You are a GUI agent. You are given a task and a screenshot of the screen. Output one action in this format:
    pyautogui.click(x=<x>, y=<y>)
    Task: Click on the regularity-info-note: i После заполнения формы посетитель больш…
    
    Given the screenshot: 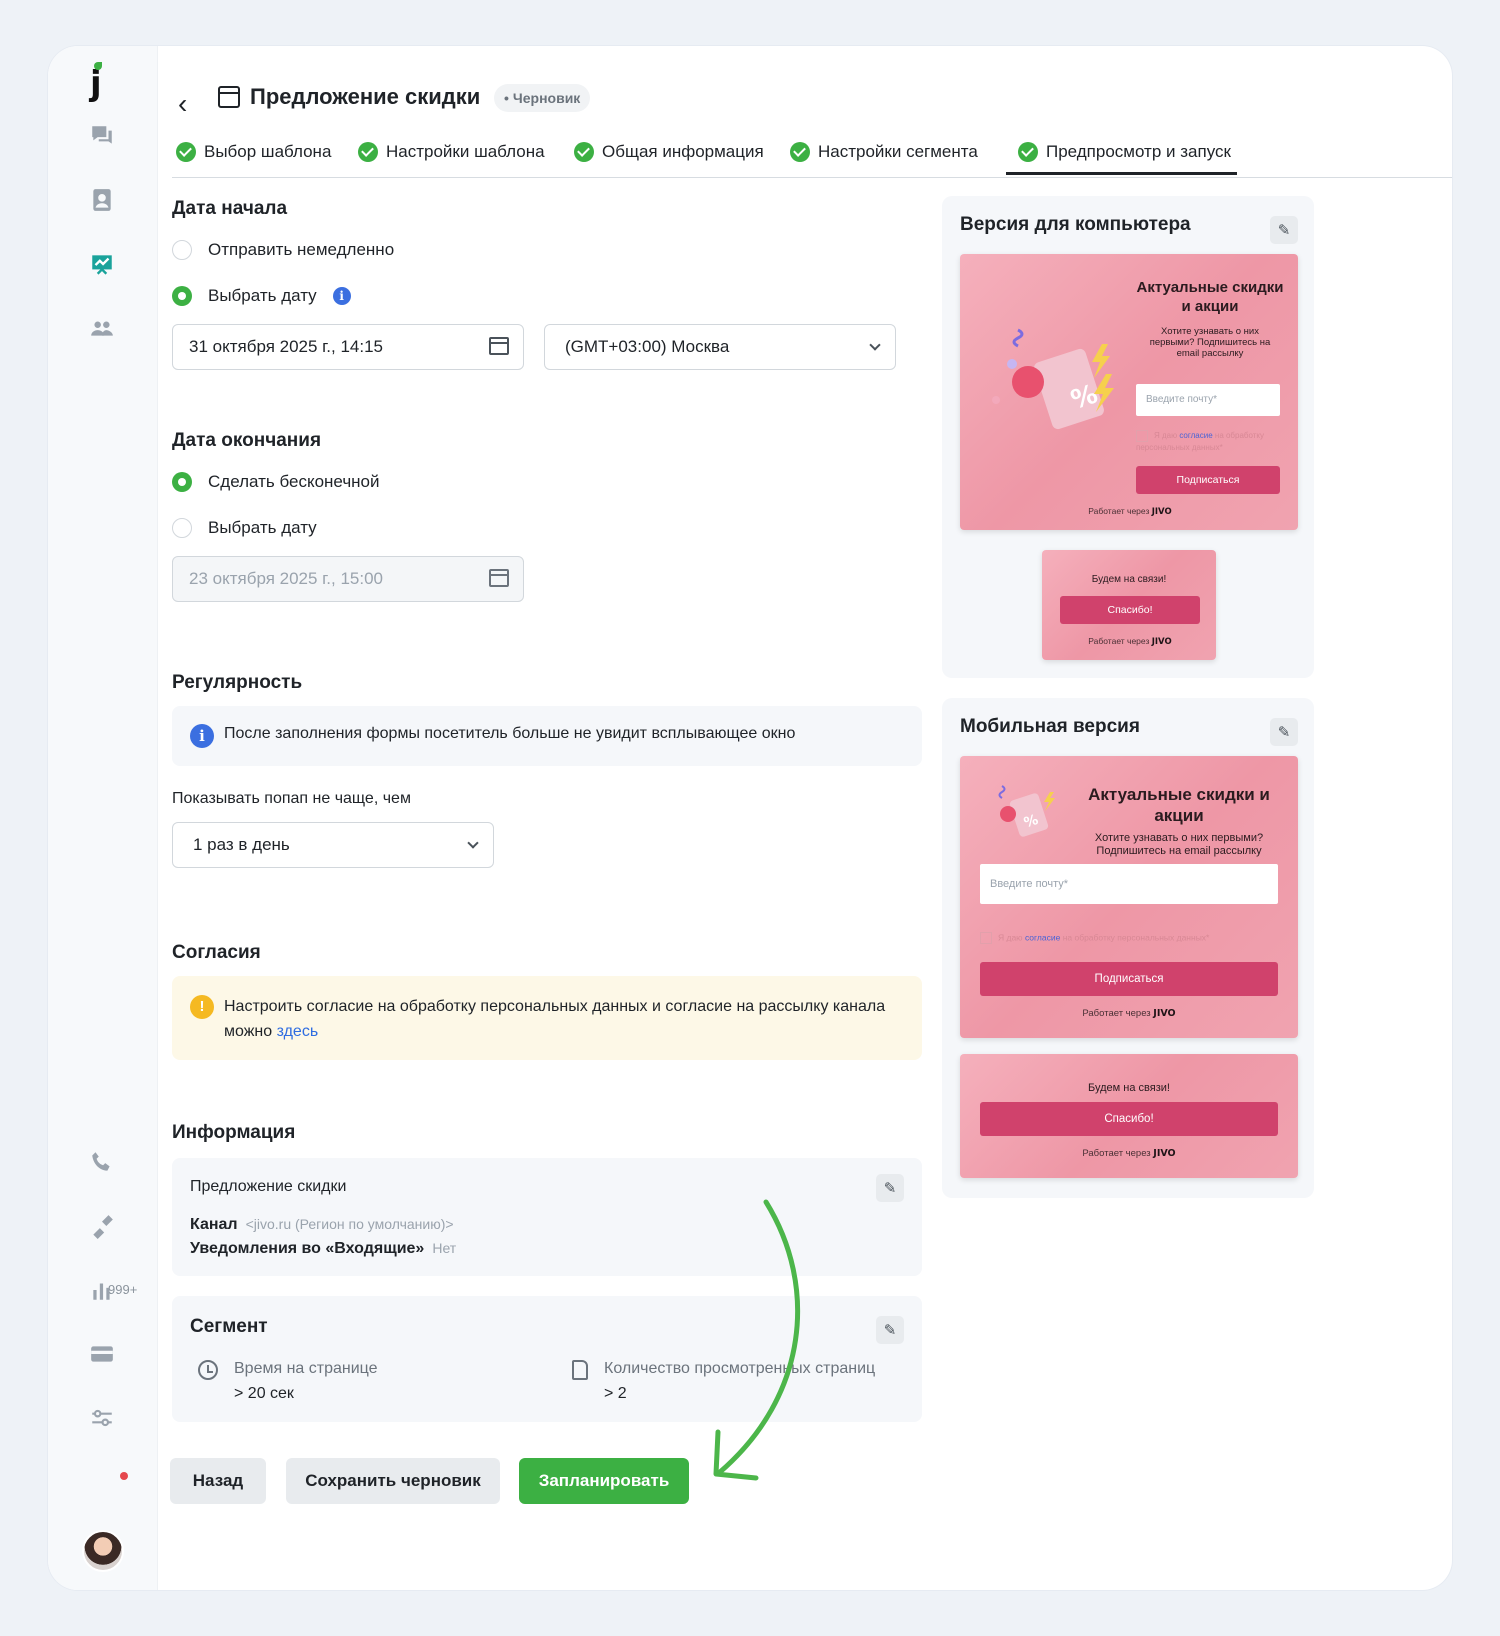 What is the action you would take?
    pyautogui.click(x=547, y=736)
    